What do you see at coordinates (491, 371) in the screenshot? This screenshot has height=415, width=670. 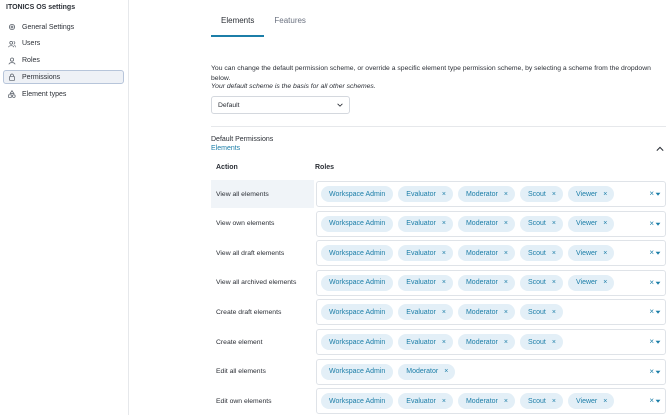 I see `roles-multiselect: Workspace Admin Moderator × ×` at bounding box center [491, 371].